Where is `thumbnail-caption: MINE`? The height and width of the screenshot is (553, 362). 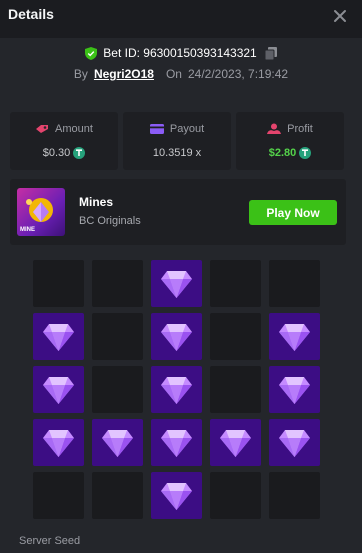
thumbnail-caption: MINE is located at coordinates (27, 230).